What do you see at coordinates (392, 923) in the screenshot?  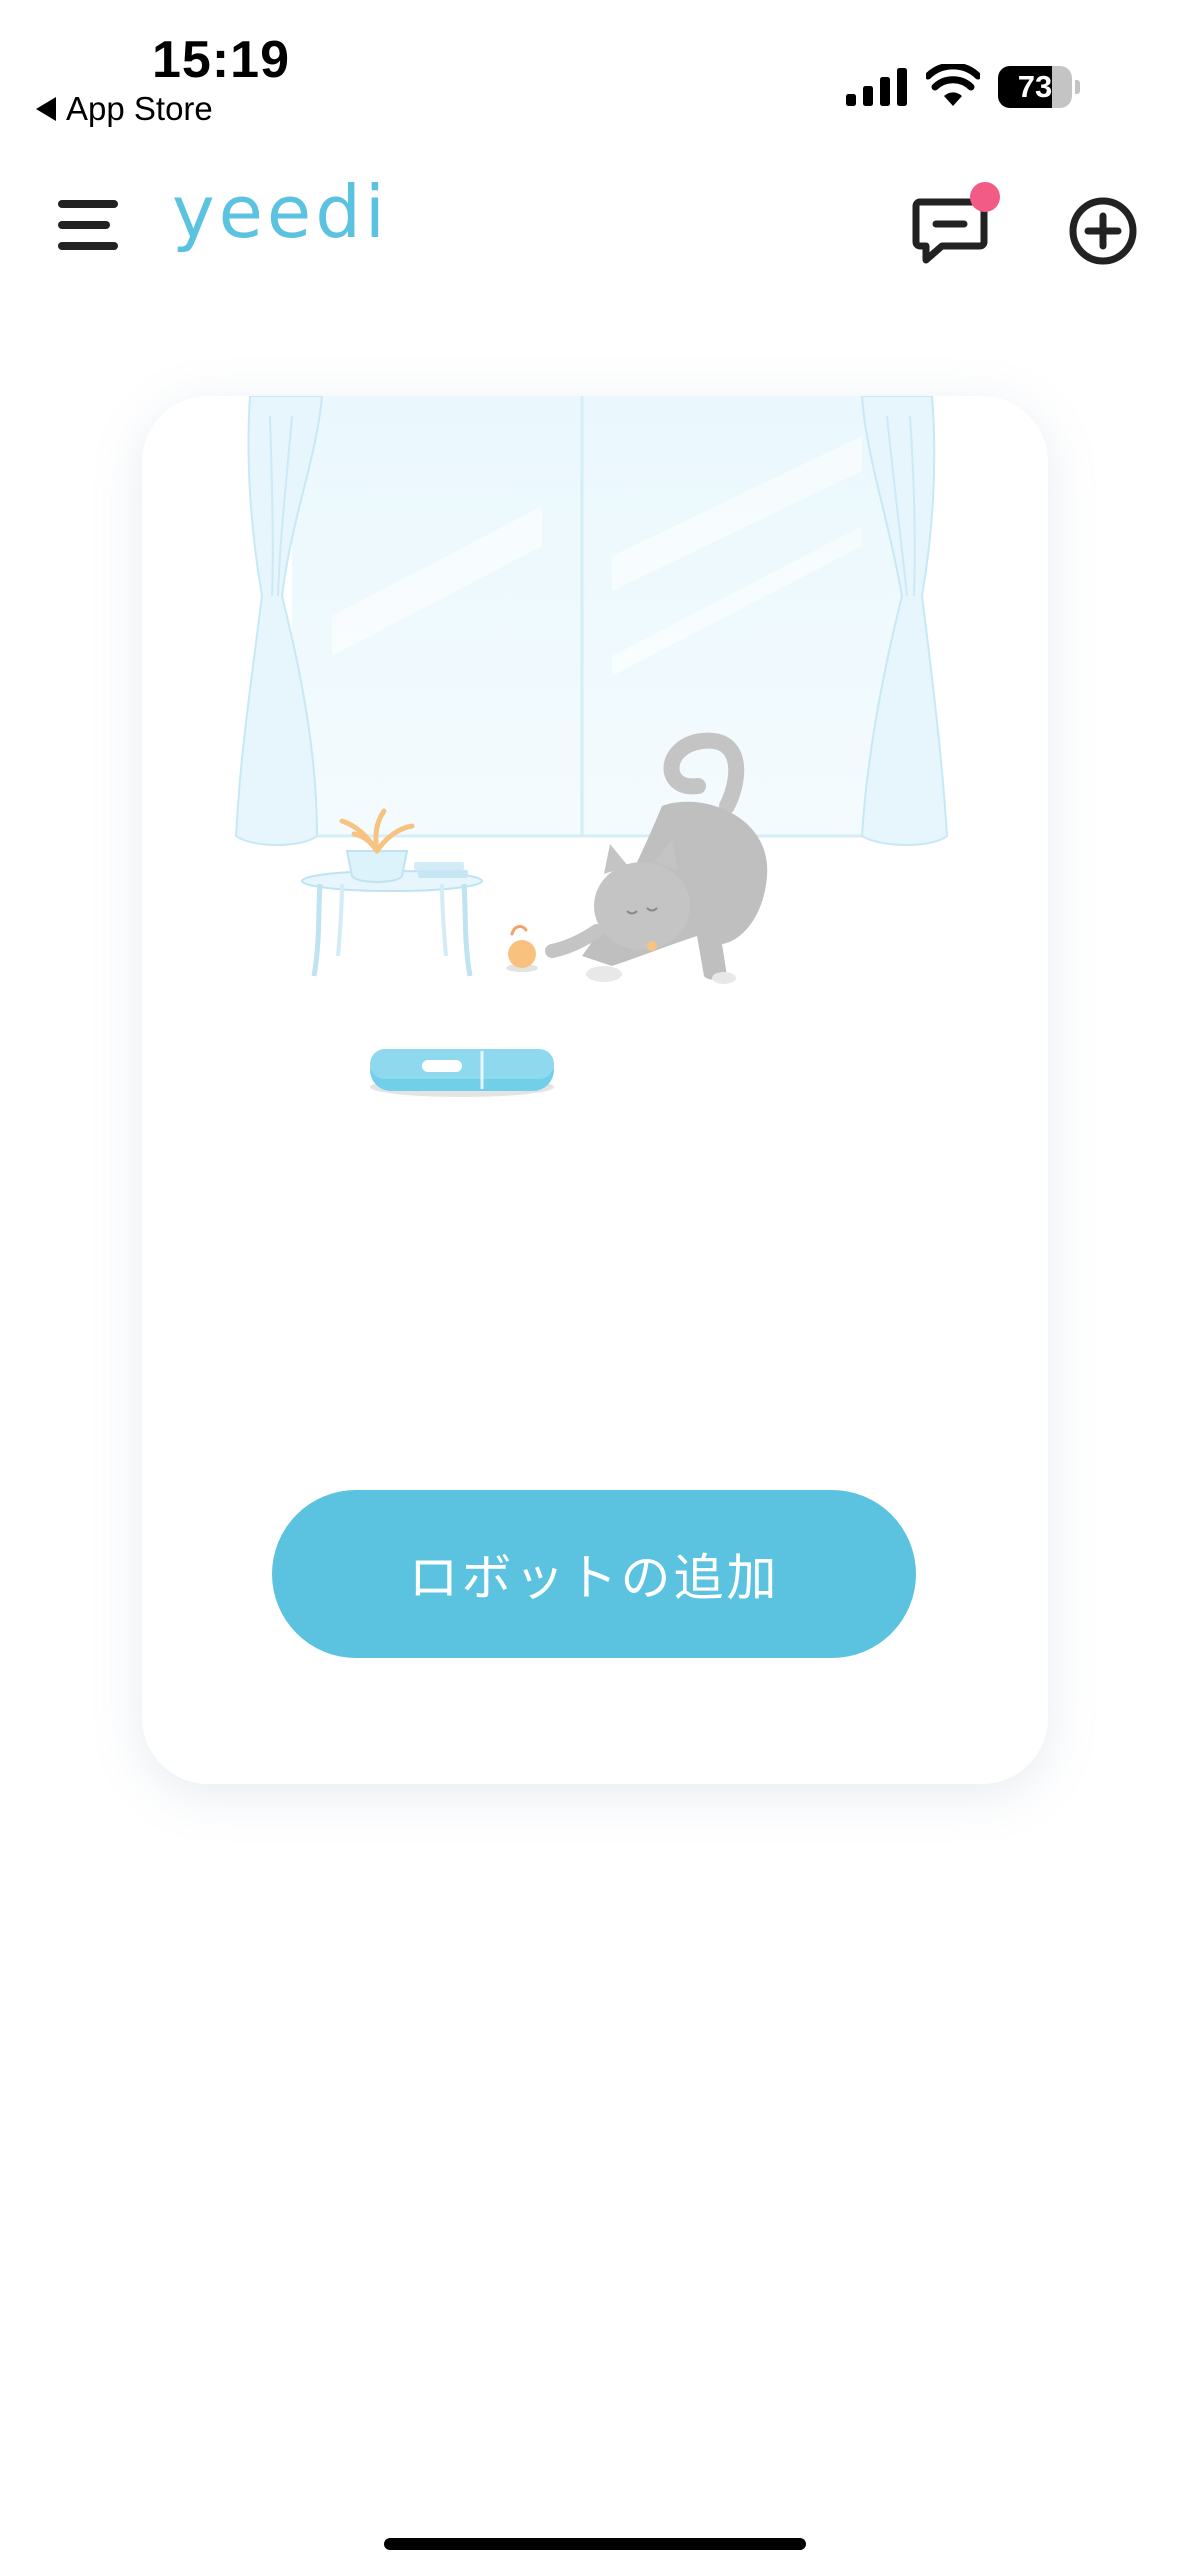 I see `side-table` at bounding box center [392, 923].